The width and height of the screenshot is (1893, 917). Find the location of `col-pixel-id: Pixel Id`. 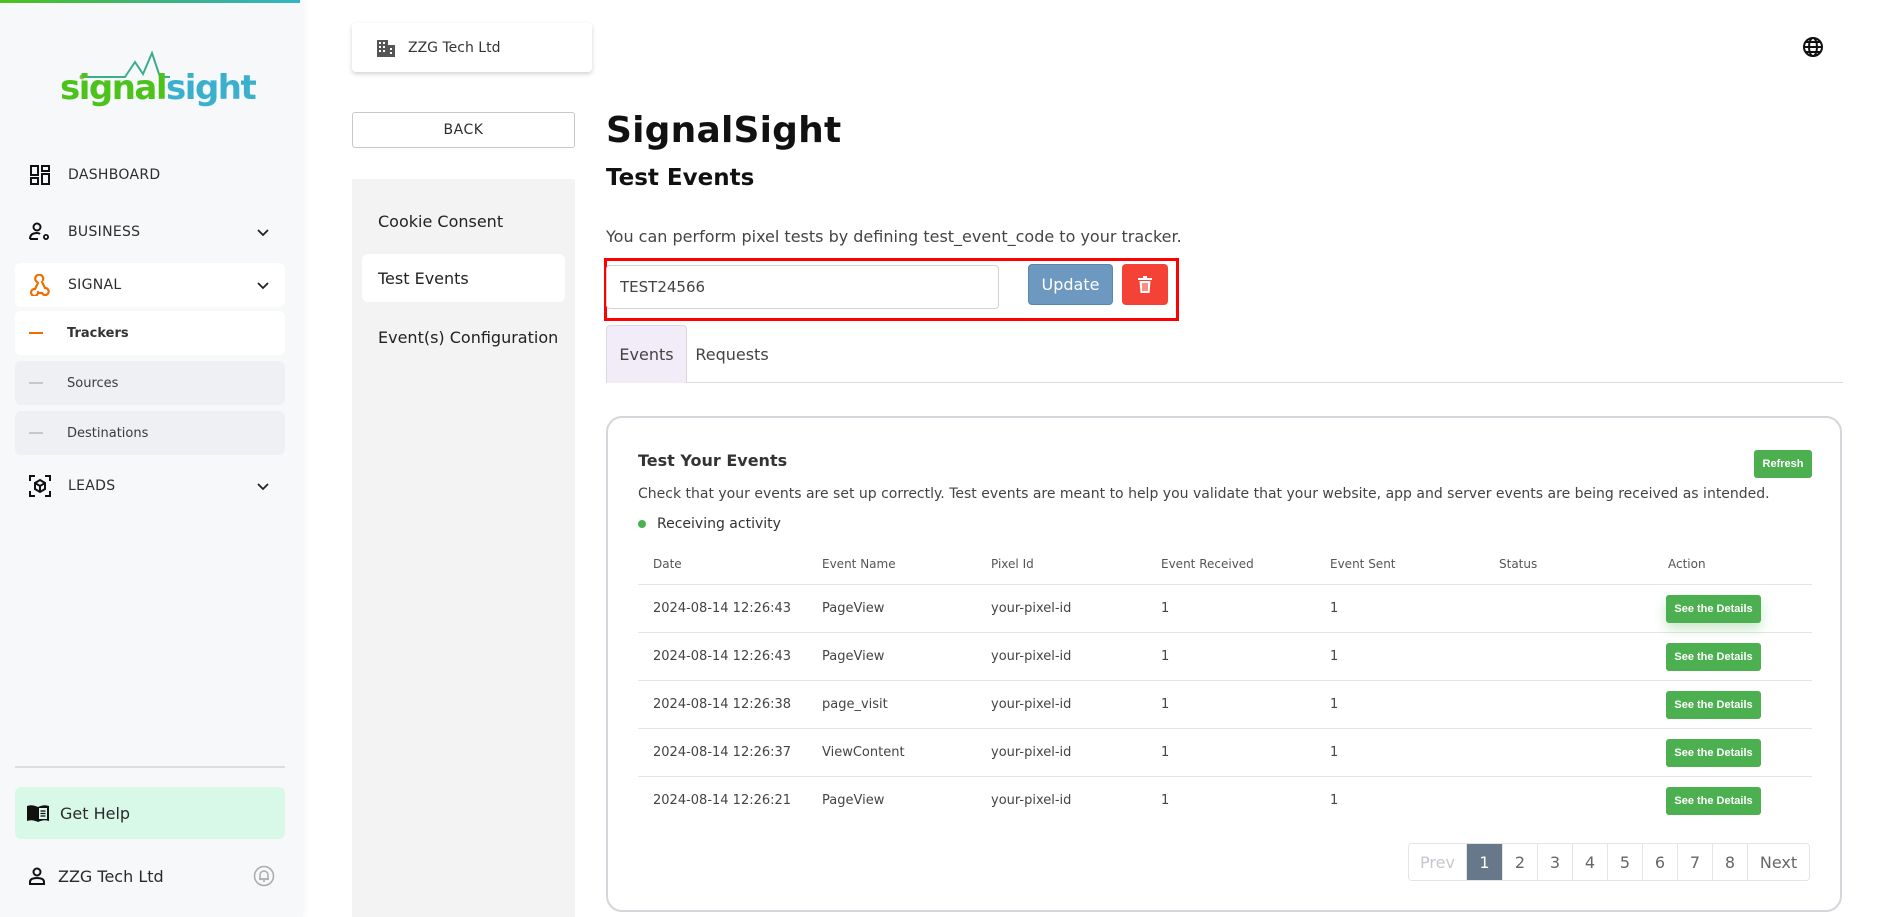

col-pixel-id: Pixel Id is located at coordinates (1012, 564).